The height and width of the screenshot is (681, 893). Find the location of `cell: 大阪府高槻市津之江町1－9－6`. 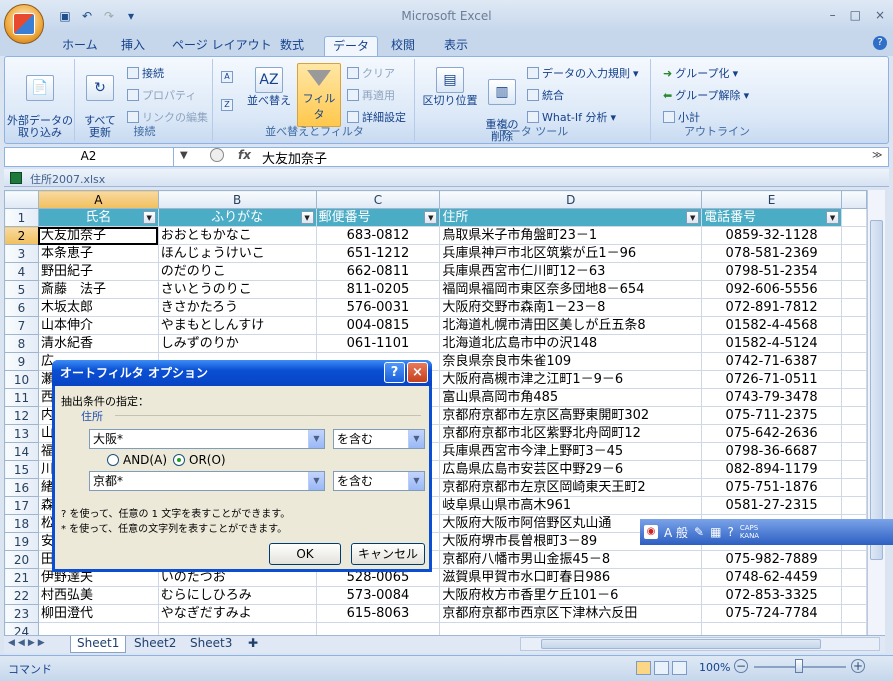

cell: 大阪府高槻市津之江町1－9－6 is located at coordinates (571, 379).